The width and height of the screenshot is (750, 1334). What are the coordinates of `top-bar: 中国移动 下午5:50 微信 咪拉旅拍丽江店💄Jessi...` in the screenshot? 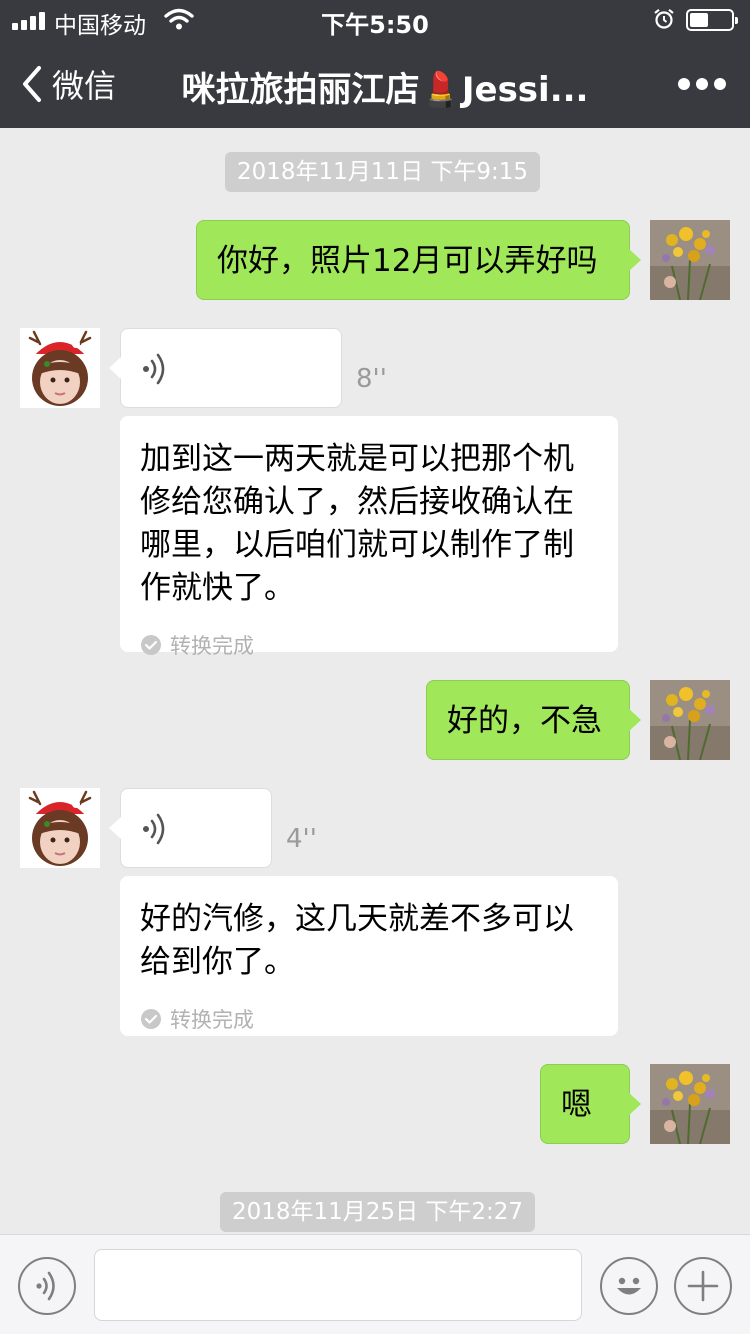 It's located at (375, 64).